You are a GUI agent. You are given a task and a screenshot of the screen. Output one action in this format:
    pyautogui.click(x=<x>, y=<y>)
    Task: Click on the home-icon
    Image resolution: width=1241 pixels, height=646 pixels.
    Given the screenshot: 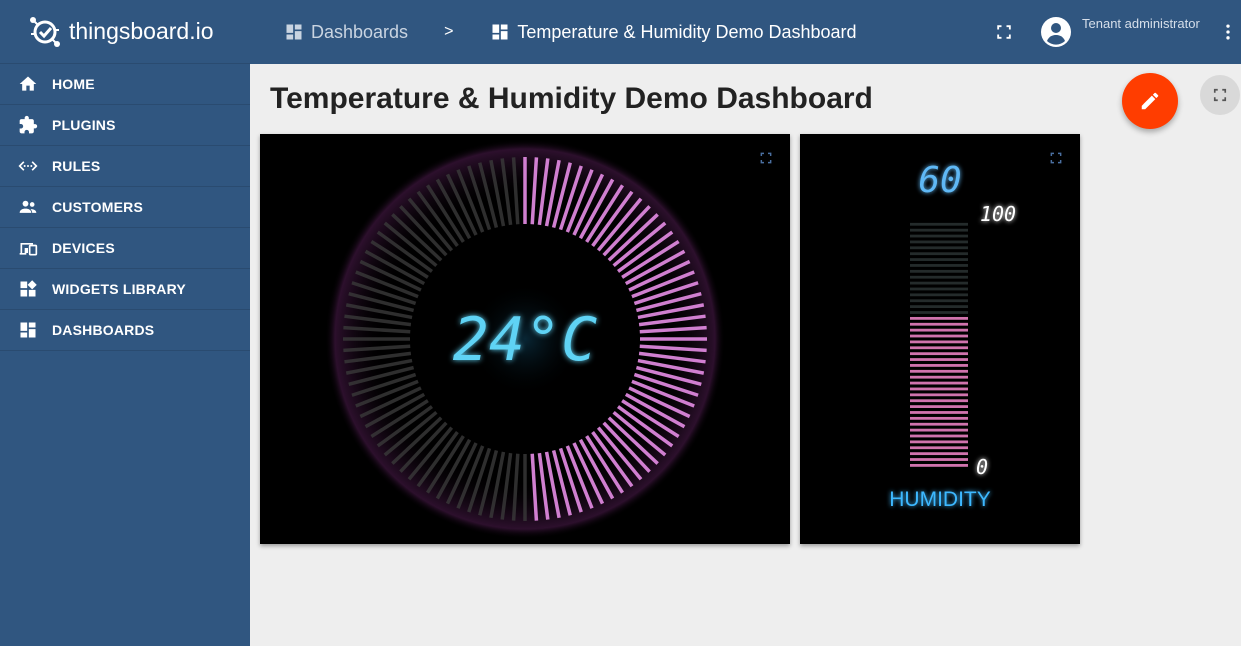 What is the action you would take?
    pyautogui.click(x=28, y=84)
    